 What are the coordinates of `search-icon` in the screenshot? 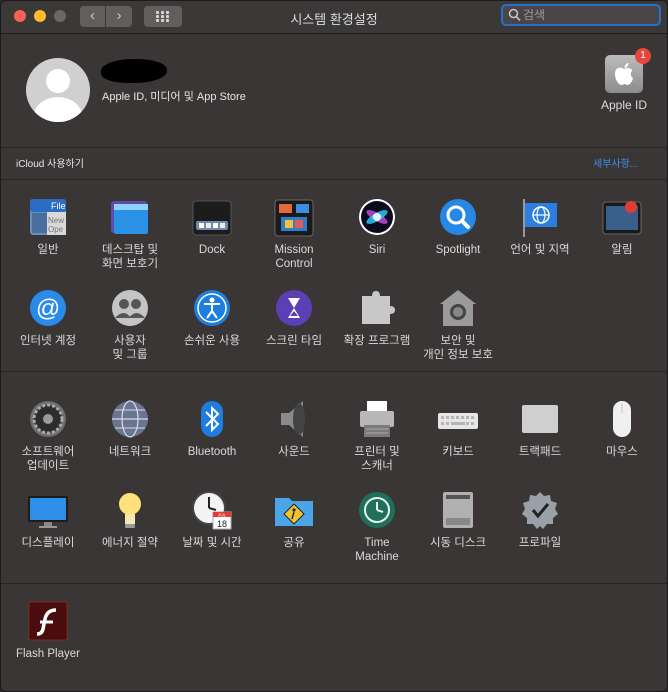 It's located at (514, 15).